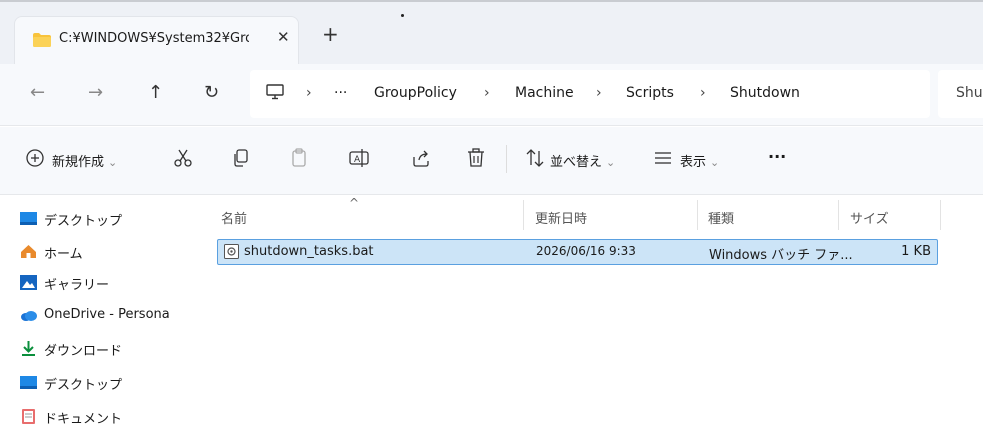 The image size is (983, 435). Describe the element at coordinates (354, 203) in the screenshot. I see `sort-indicator-icon: ^` at that location.